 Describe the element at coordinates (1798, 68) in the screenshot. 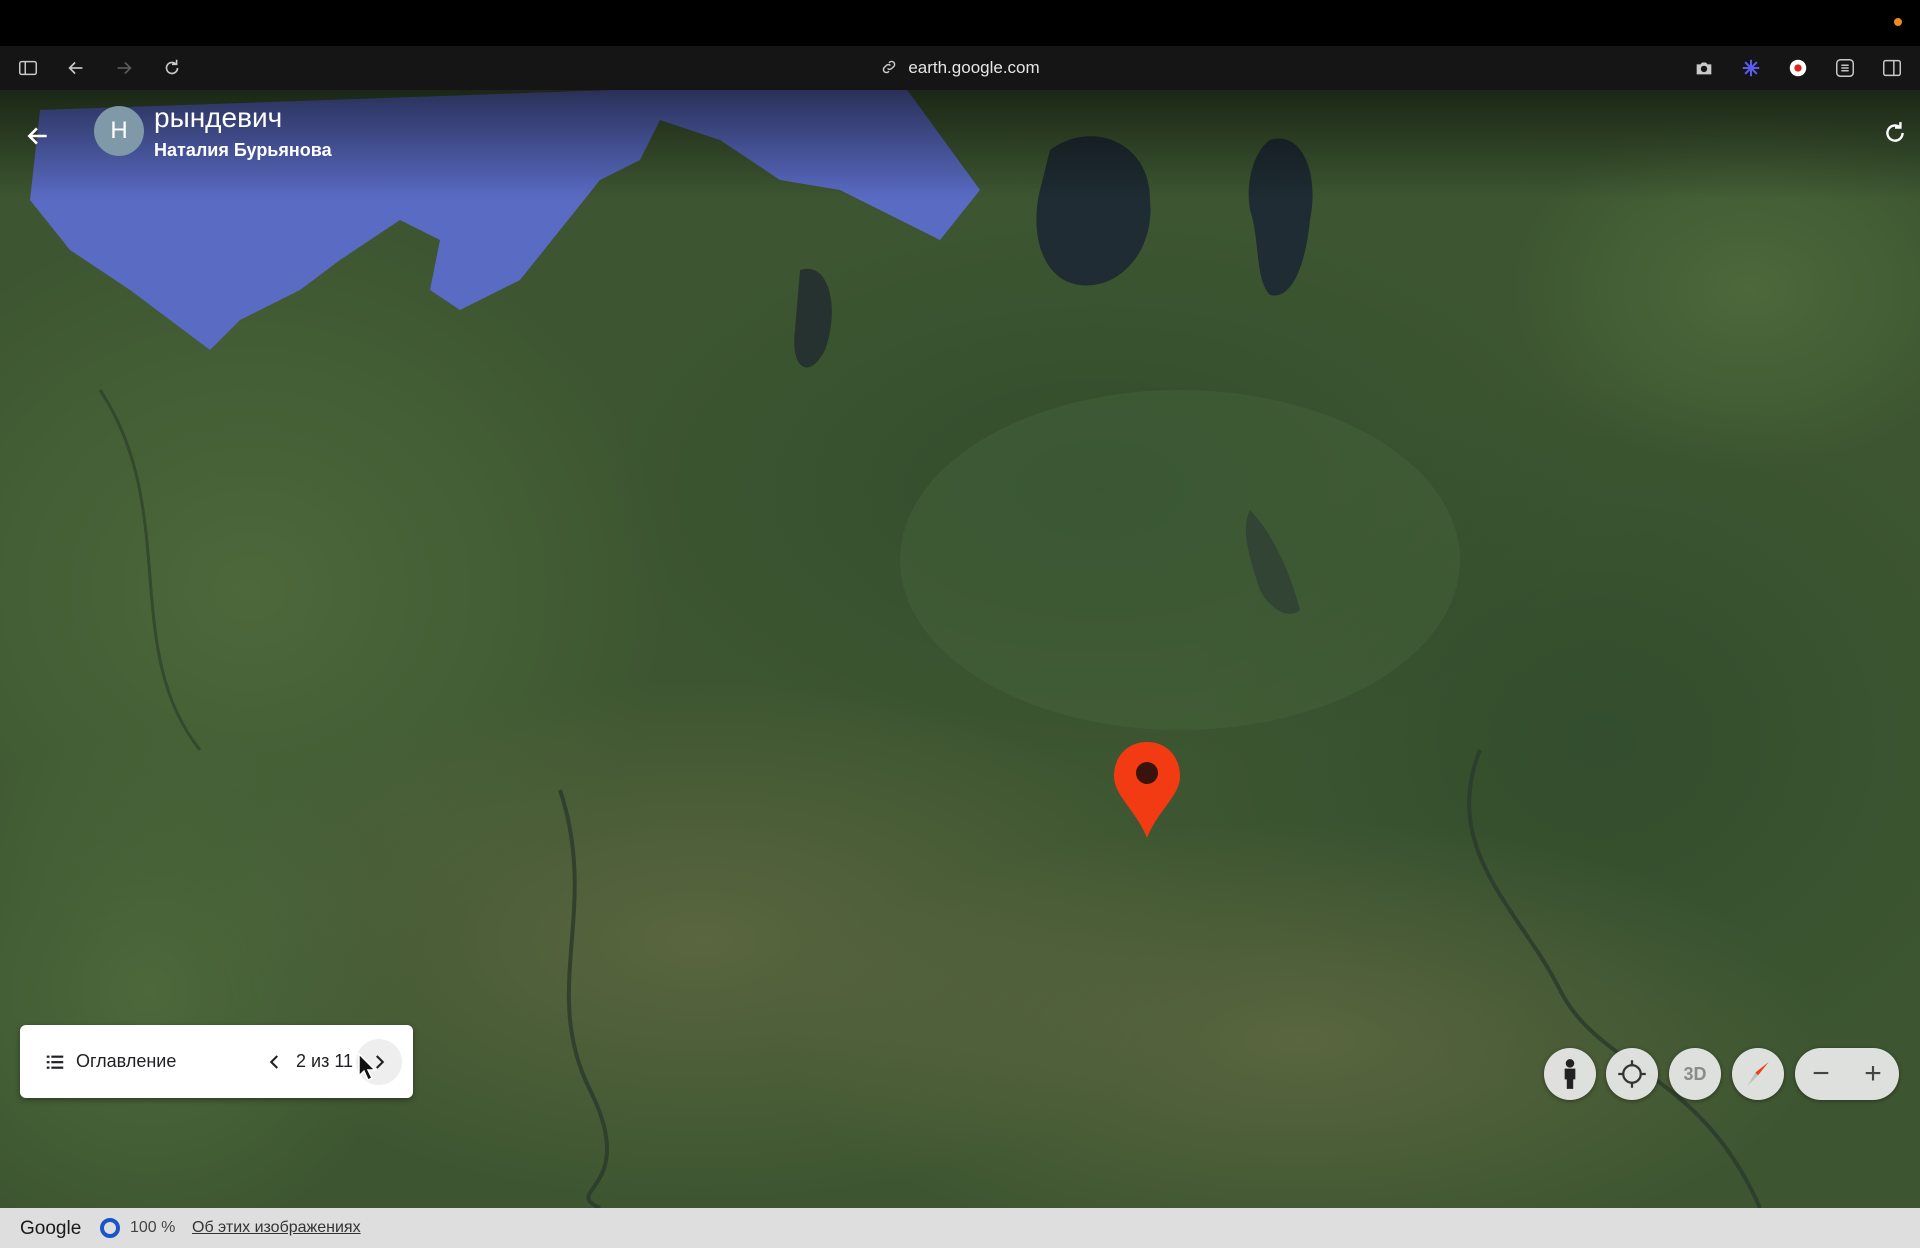

I see `record-icon` at that location.